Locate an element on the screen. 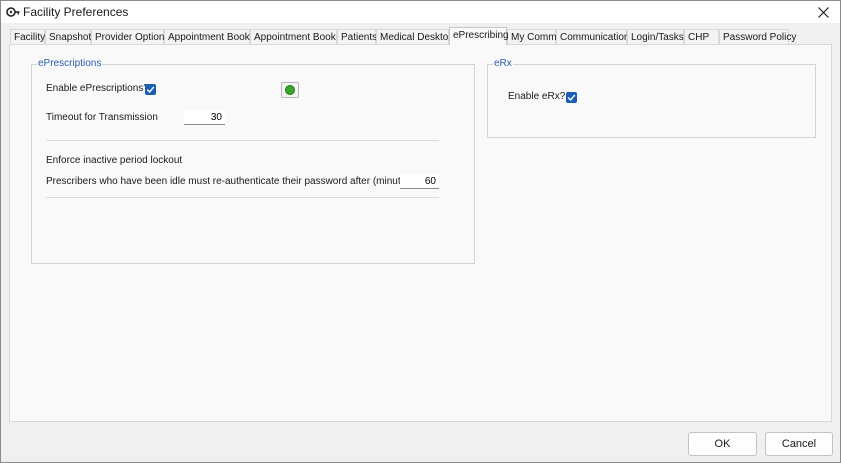  enable-erx-checkbox is located at coordinates (571, 97).